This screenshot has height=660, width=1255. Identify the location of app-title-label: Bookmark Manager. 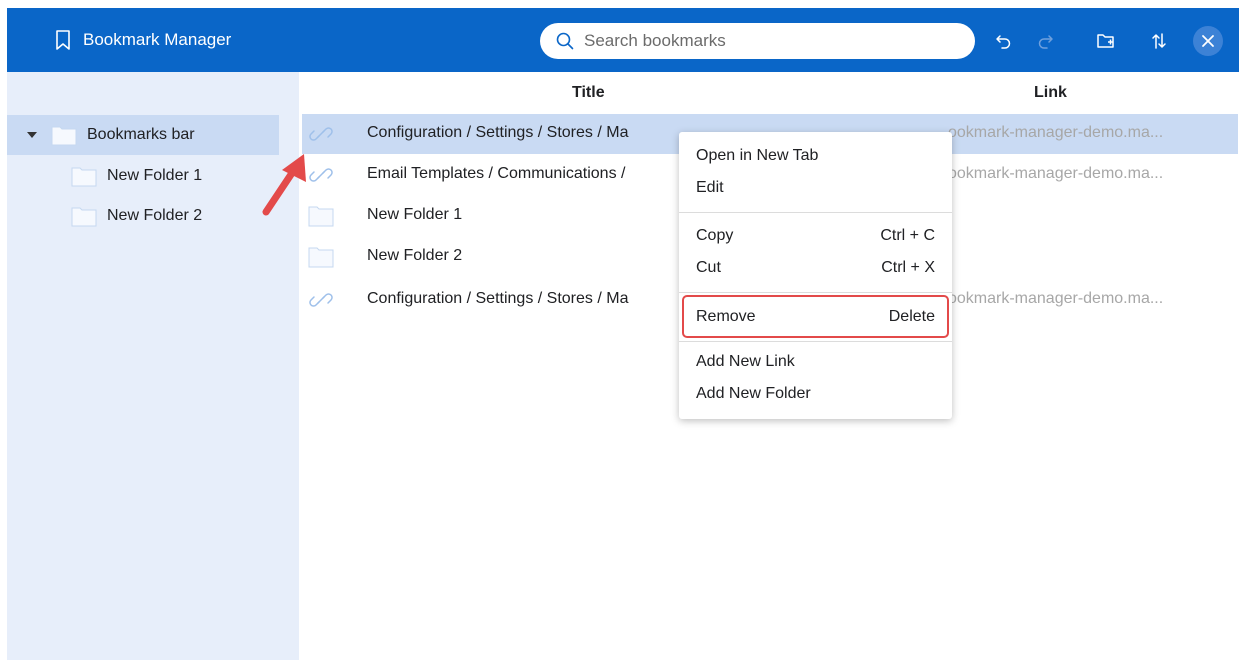
(157, 39).